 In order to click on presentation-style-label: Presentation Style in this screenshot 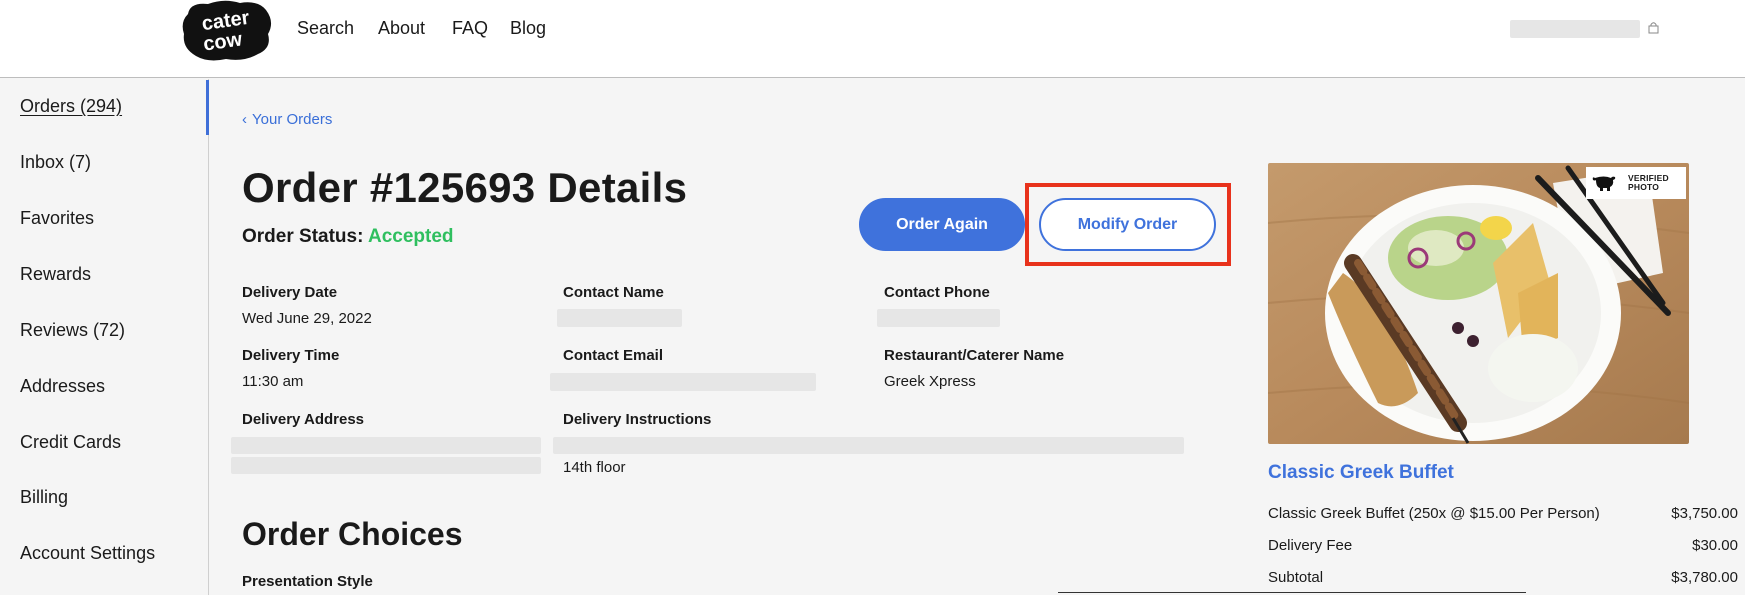, I will do `click(307, 581)`.